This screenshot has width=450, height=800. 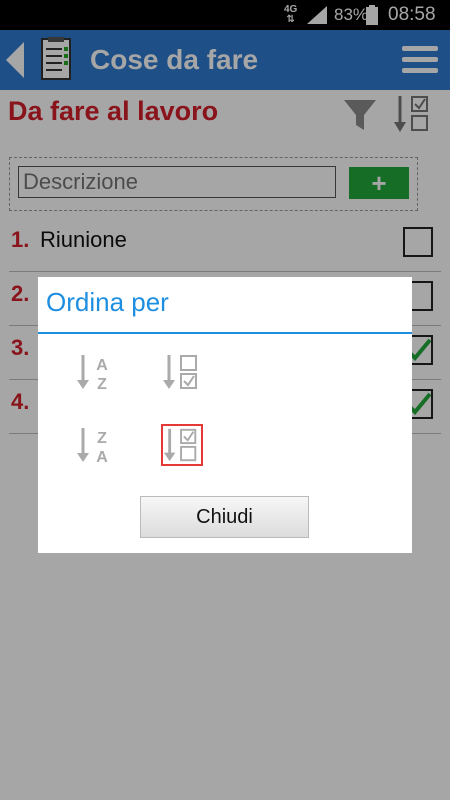 I want to click on close-button: Chiudi, so click(x=224, y=517).